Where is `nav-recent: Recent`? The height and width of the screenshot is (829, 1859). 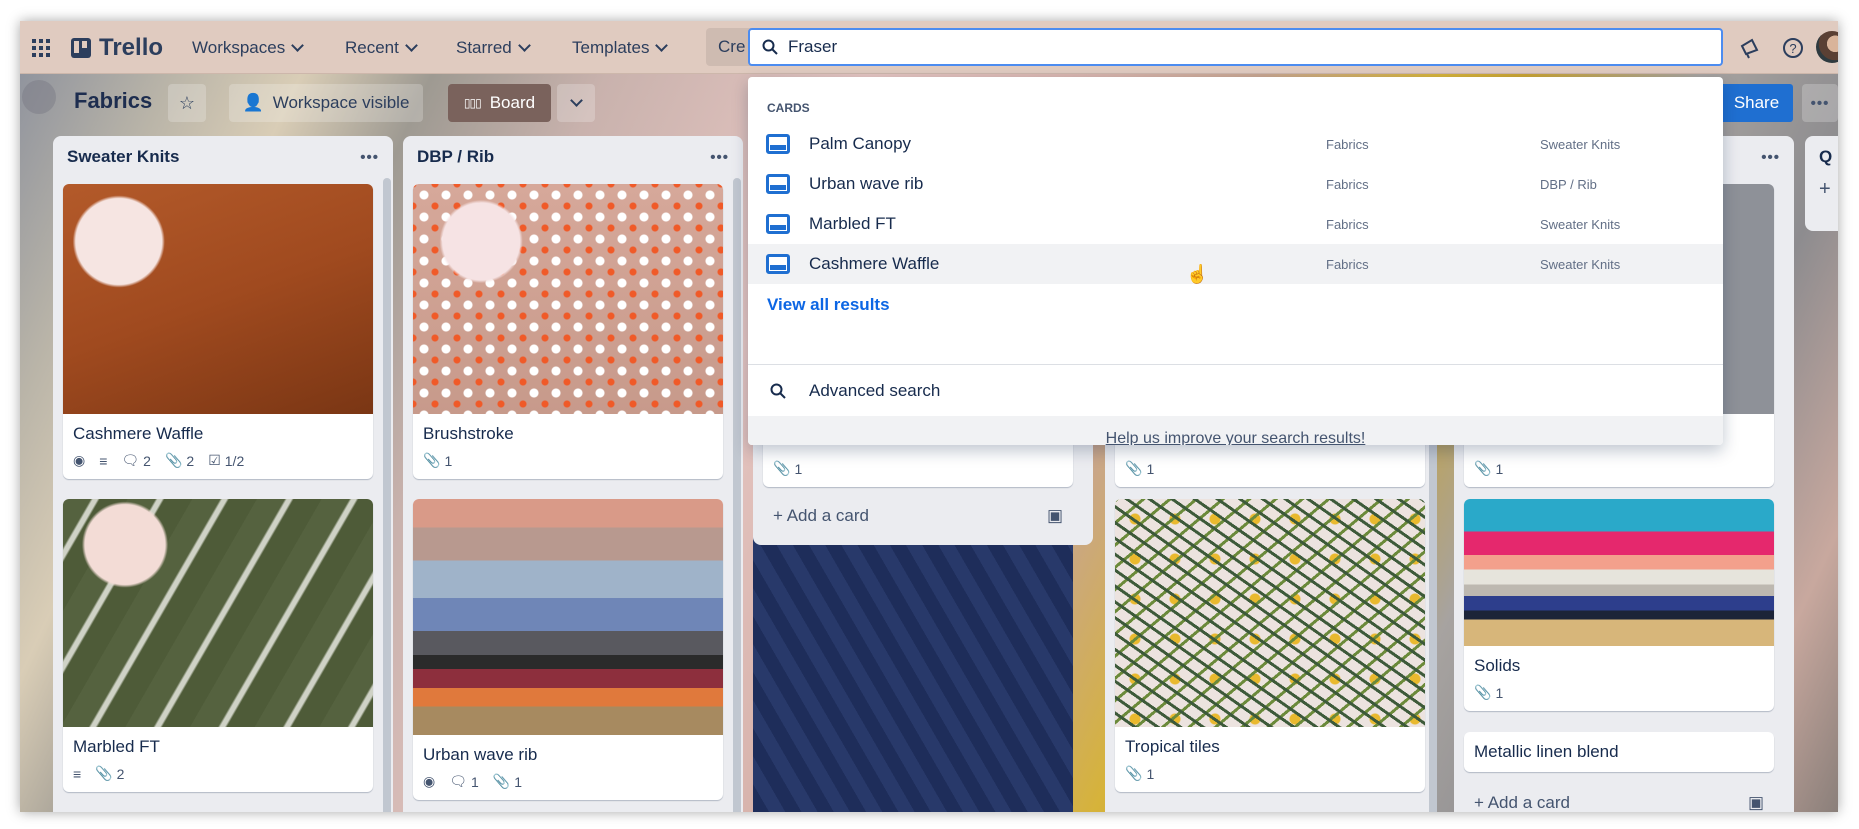
nav-recent: Recent is located at coordinates (381, 48).